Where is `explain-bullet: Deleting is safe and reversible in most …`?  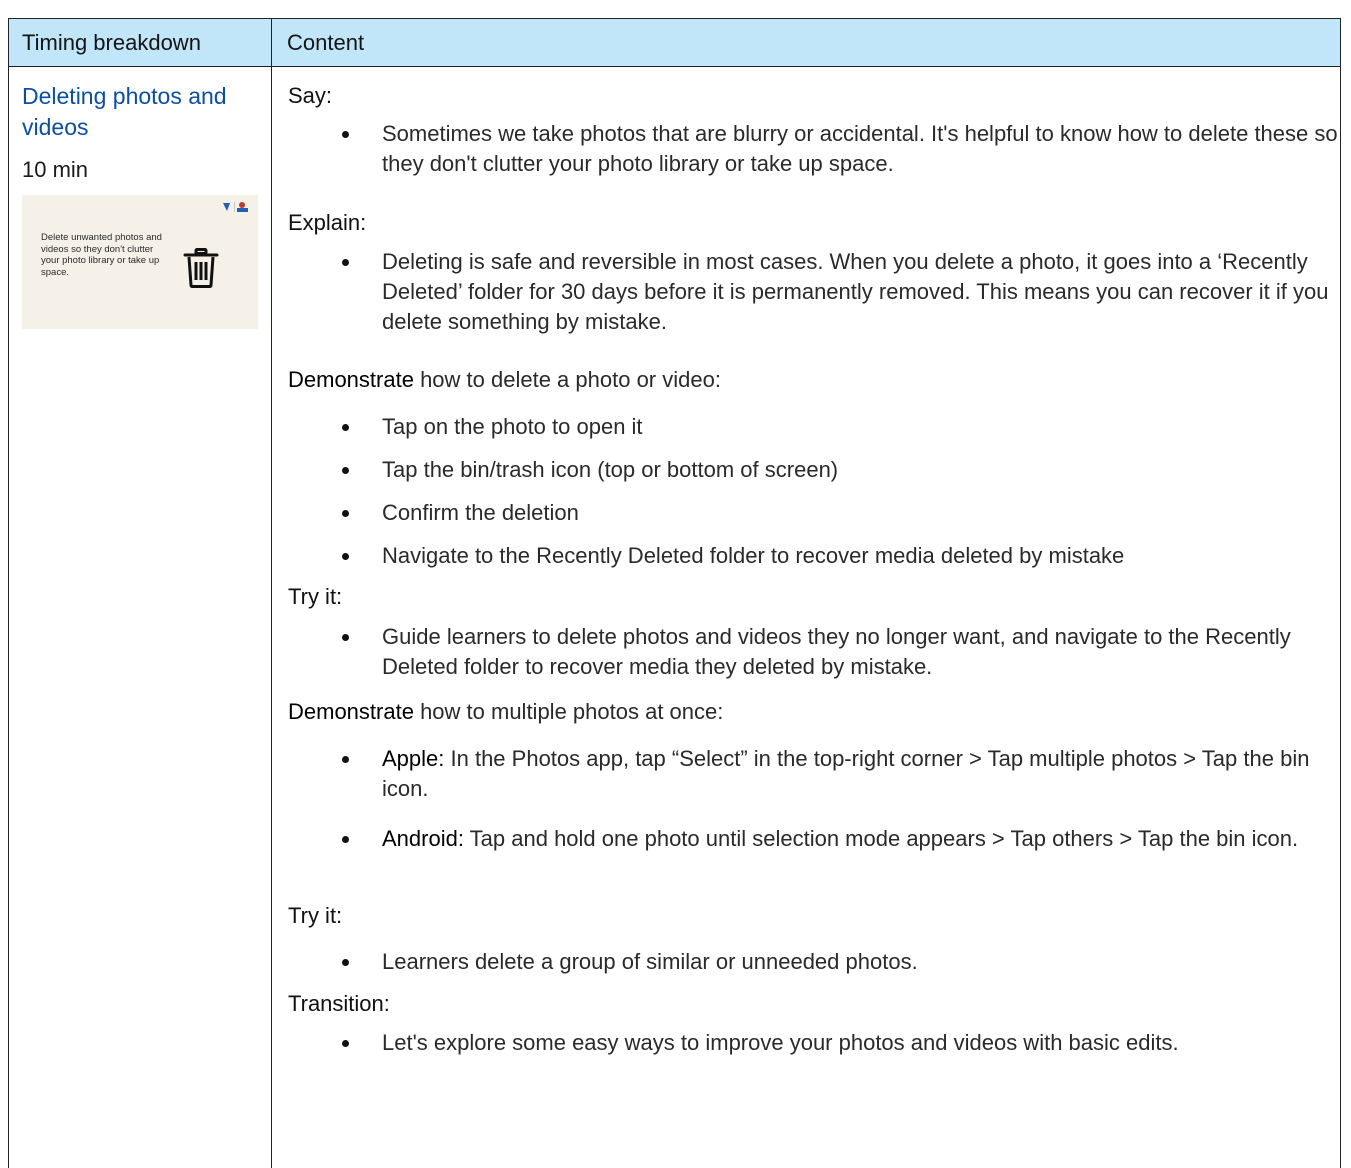 explain-bullet: Deleting is safe and reversible in most … is located at coordinates (842, 292).